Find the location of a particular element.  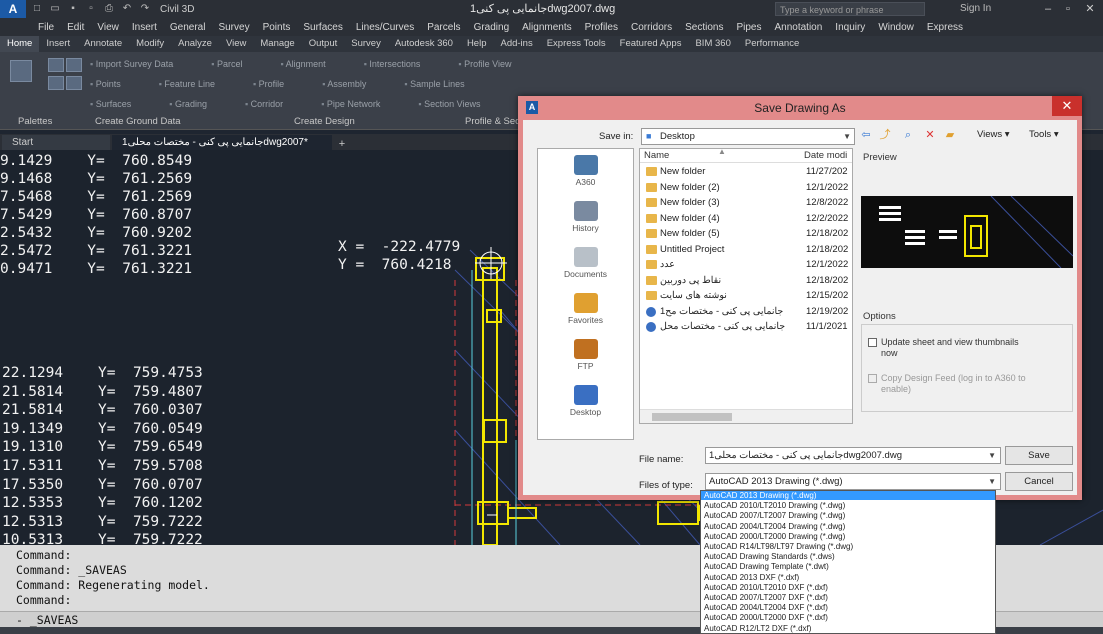

place-ftp: FTP is located at coordinates (585, 355).